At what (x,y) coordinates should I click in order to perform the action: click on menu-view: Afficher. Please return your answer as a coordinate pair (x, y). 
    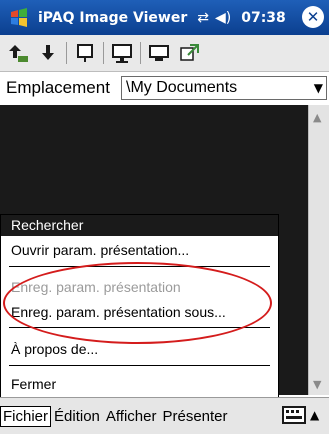
    Looking at the image, I should click on (131, 416).